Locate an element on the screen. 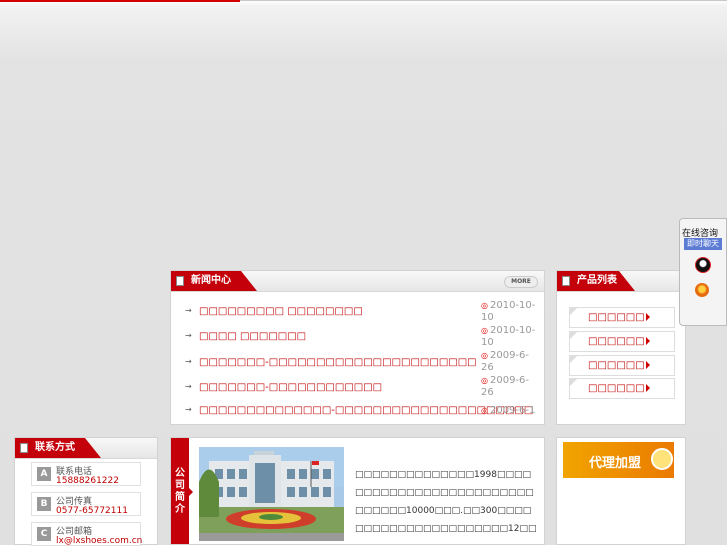 This screenshot has height=546, width=727. company-title-char: 简 is located at coordinates (180, 497).